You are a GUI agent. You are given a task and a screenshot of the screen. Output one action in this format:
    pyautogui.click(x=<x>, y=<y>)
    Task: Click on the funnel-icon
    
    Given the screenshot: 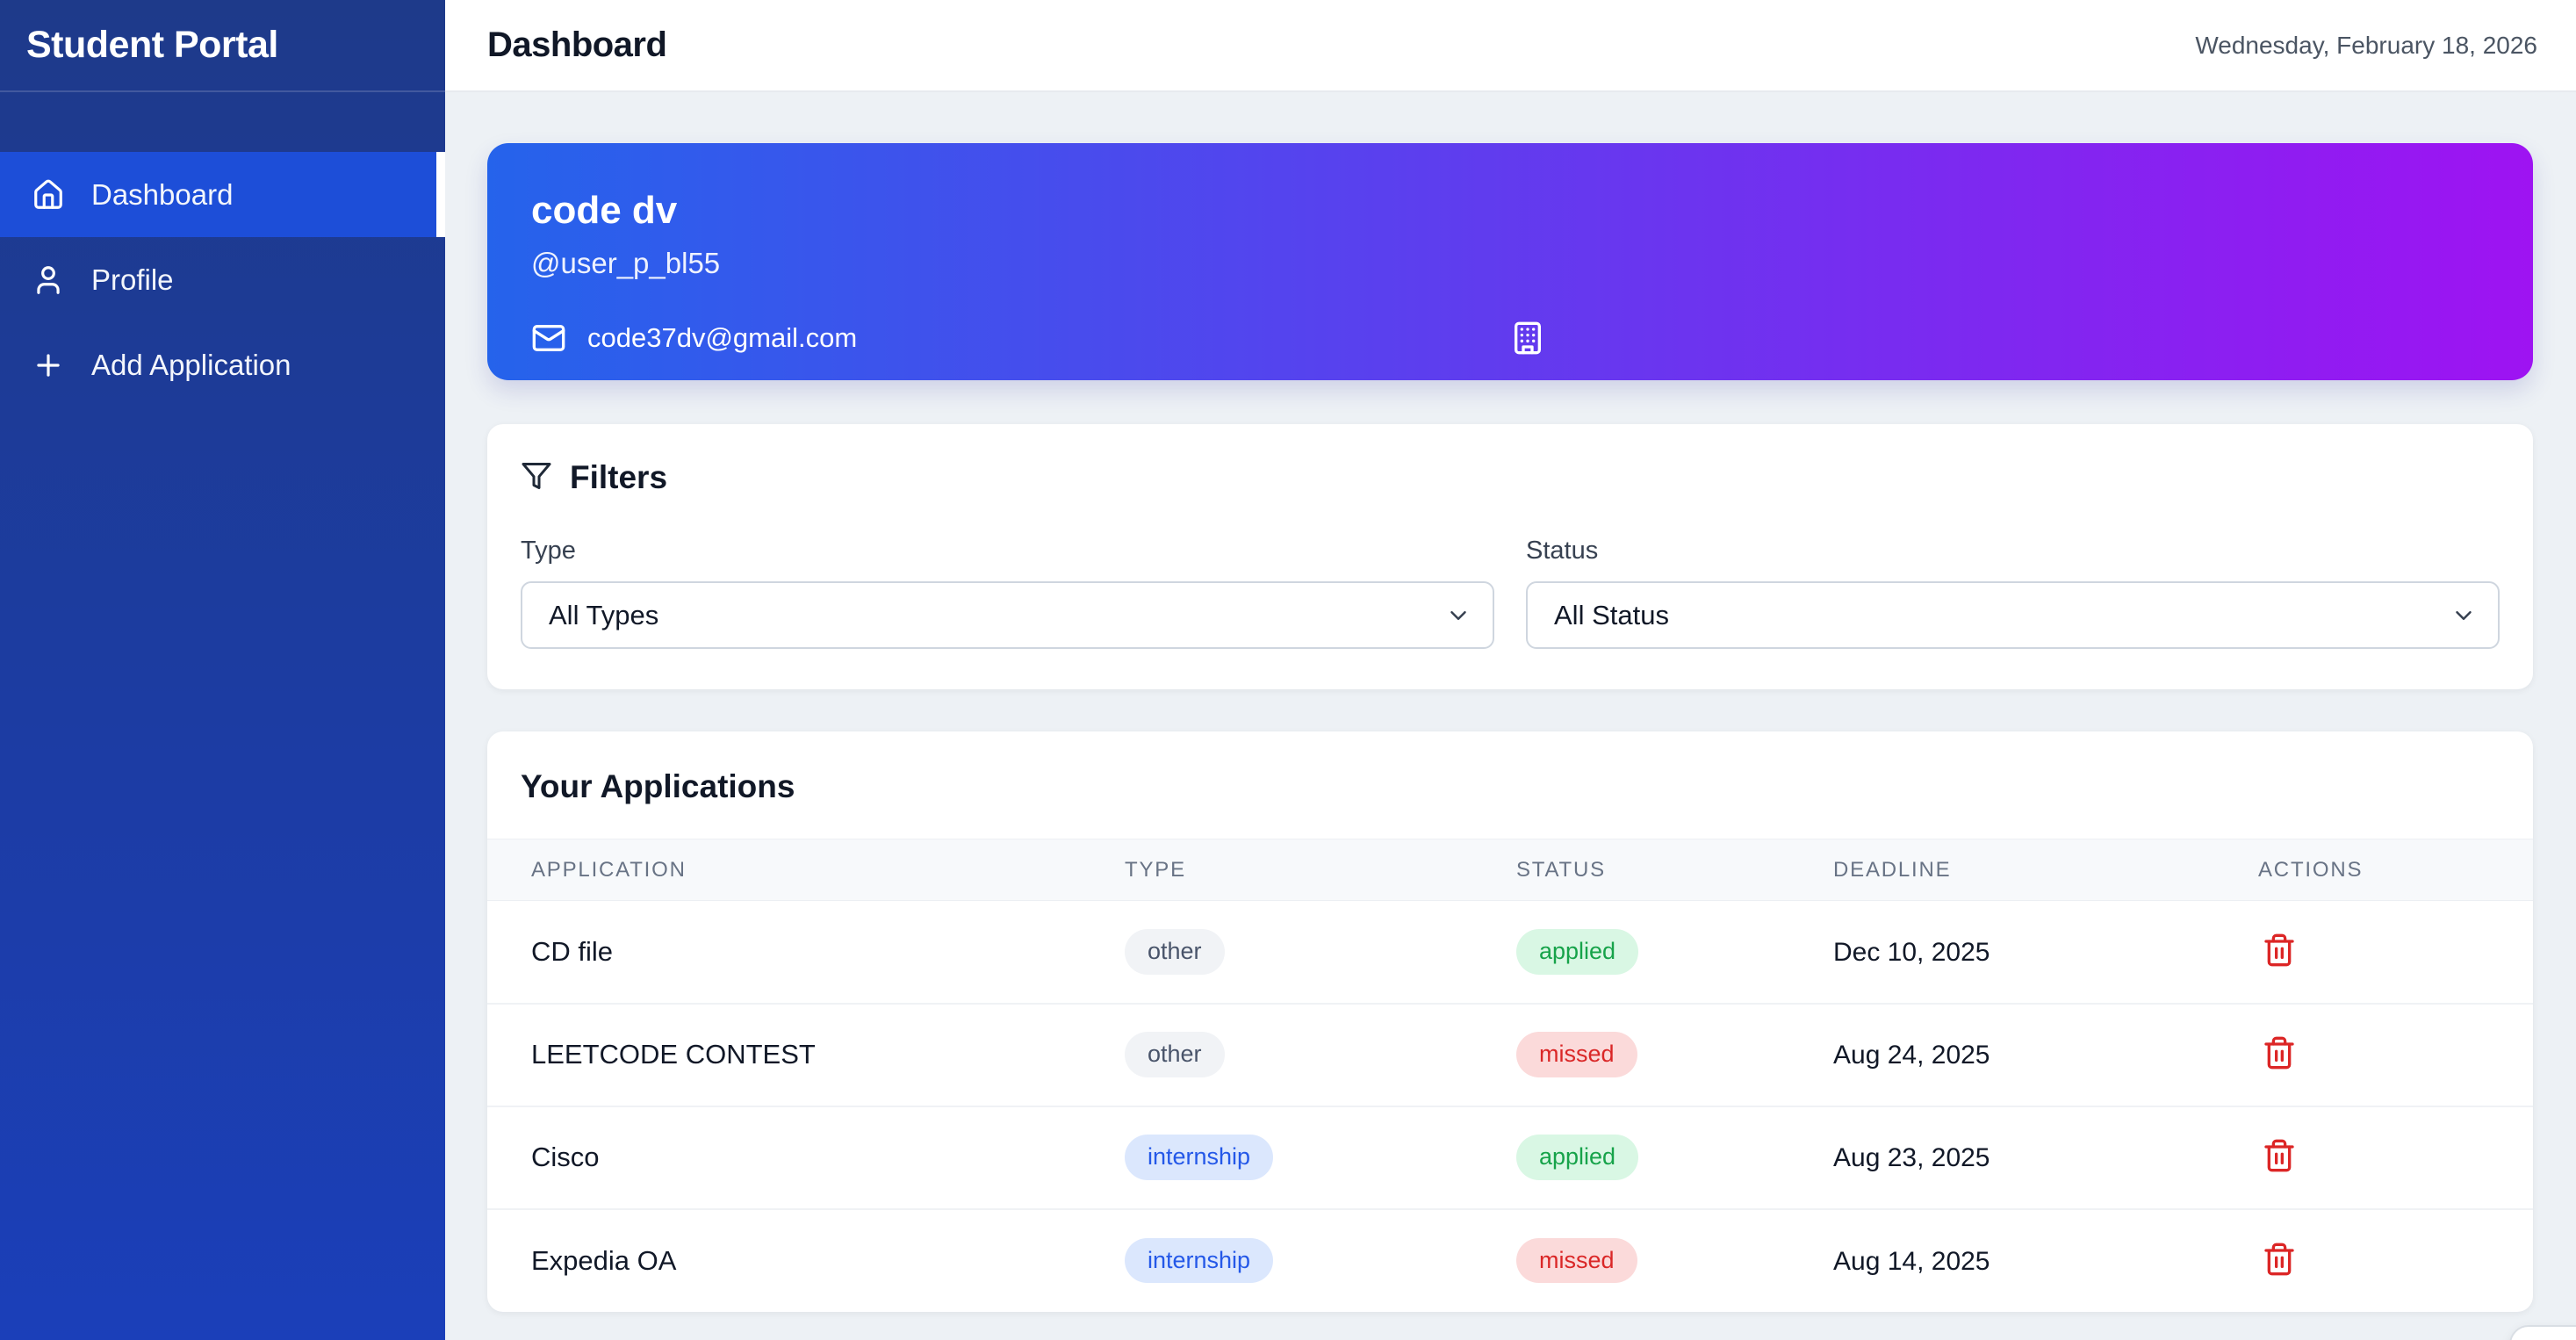 What is the action you would take?
    pyautogui.click(x=536, y=478)
    